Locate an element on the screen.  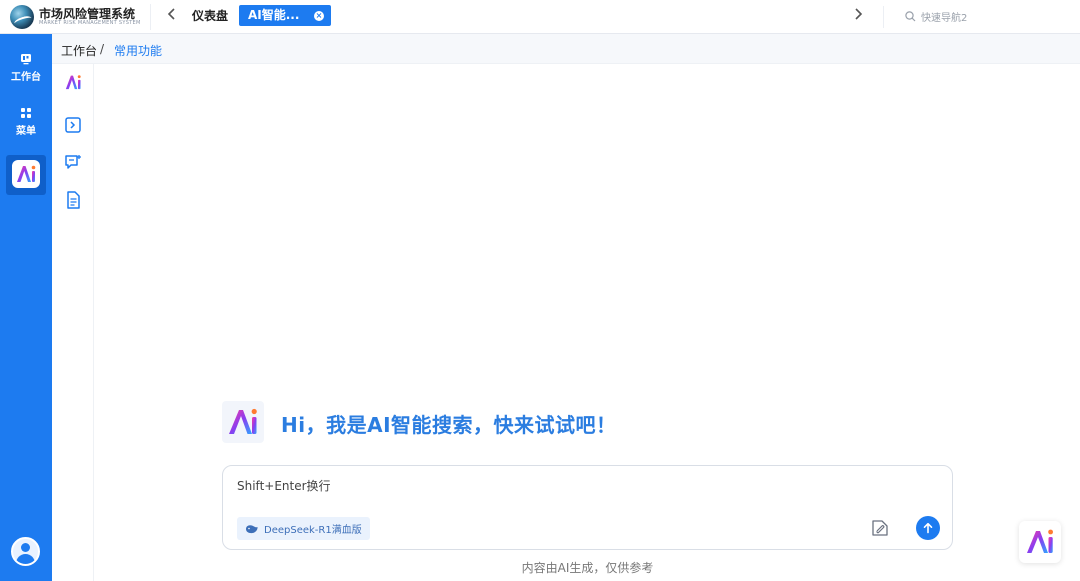
document-icon is located at coordinates (73, 200).